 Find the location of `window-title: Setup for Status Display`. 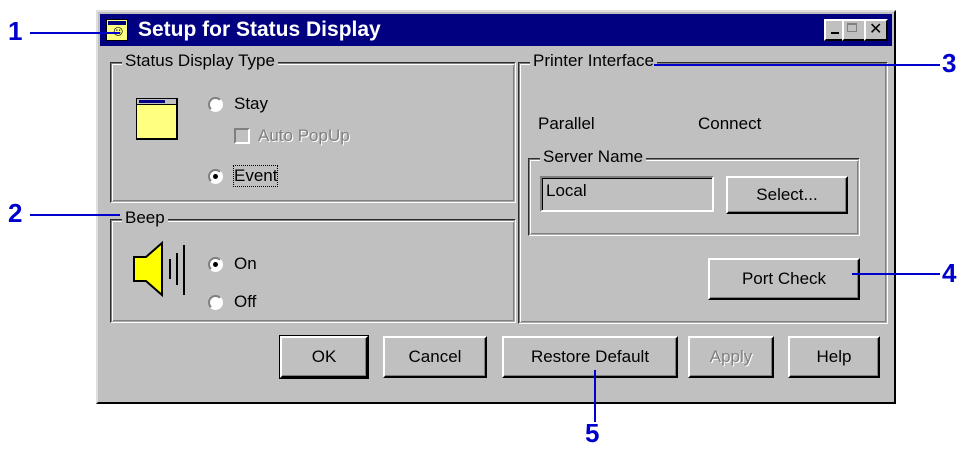

window-title: Setup for Status Display is located at coordinates (259, 29).